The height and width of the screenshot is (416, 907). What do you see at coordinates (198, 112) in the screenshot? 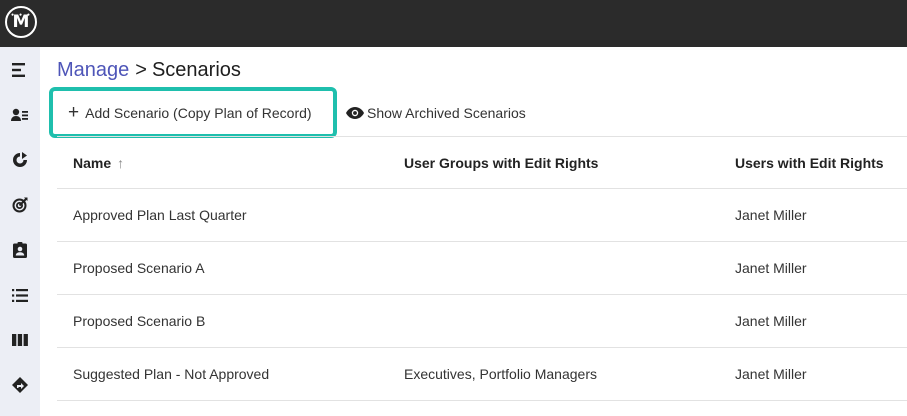
I see `add-scenario-label: Add Scenario (Copy Plan of Record)` at bounding box center [198, 112].